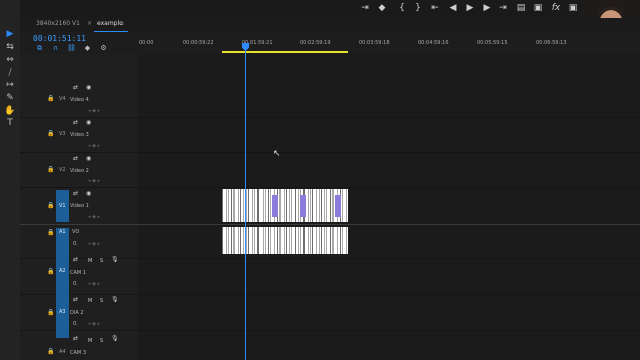 This screenshot has height=360, width=640. Describe the element at coordinates (470, 8) in the screenshot. I see `play-icon: ▶` at that location.